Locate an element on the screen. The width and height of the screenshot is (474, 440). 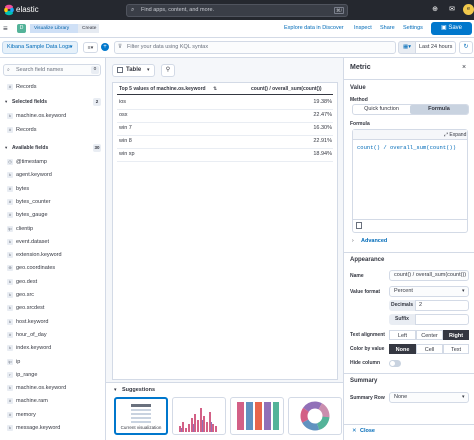
field-item: ip clientip is located at coordinates (53, 229).